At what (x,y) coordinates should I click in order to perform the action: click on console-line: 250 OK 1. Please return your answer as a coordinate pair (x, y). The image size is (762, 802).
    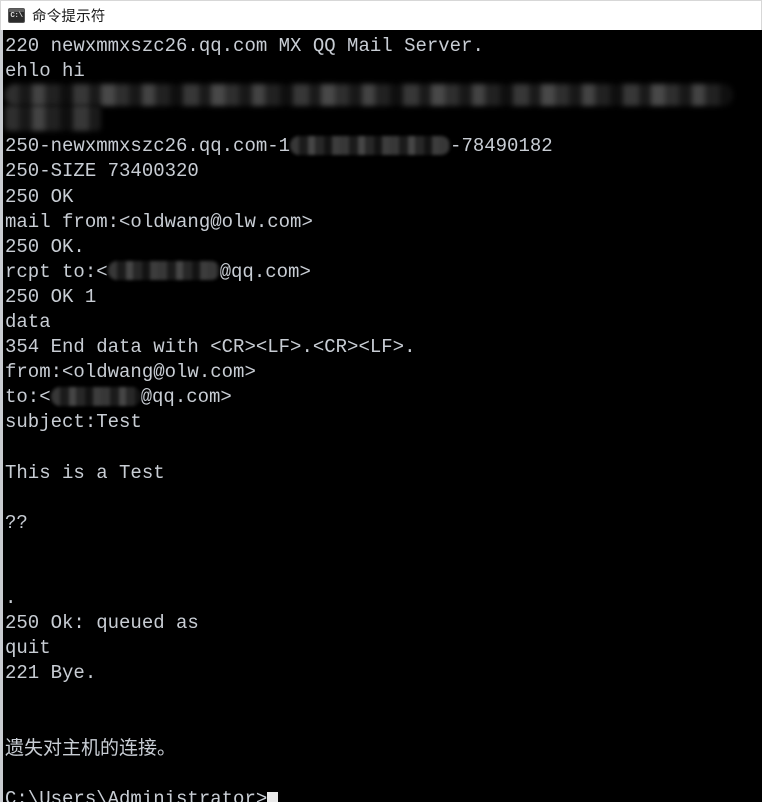
    Looking at the image, I should click on (51, 296).